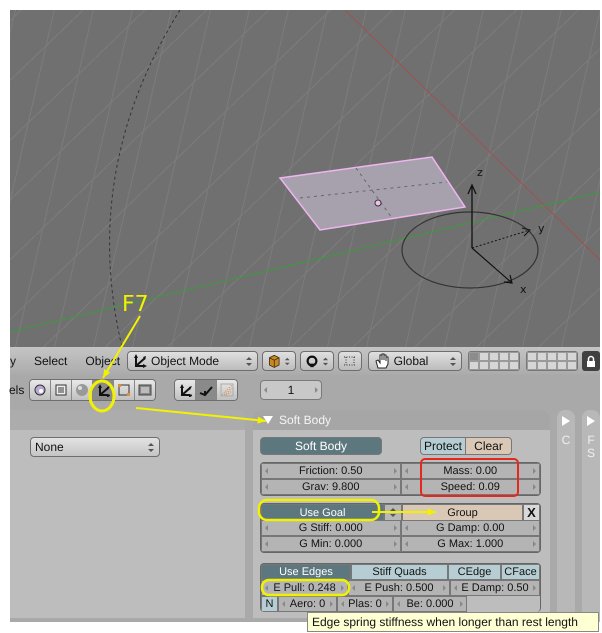 Image resolution: width=602 pixels, height=633 pixels. I want to click on tooltip: Edge spring stiffness when longer than rest length, so click(453, 622).